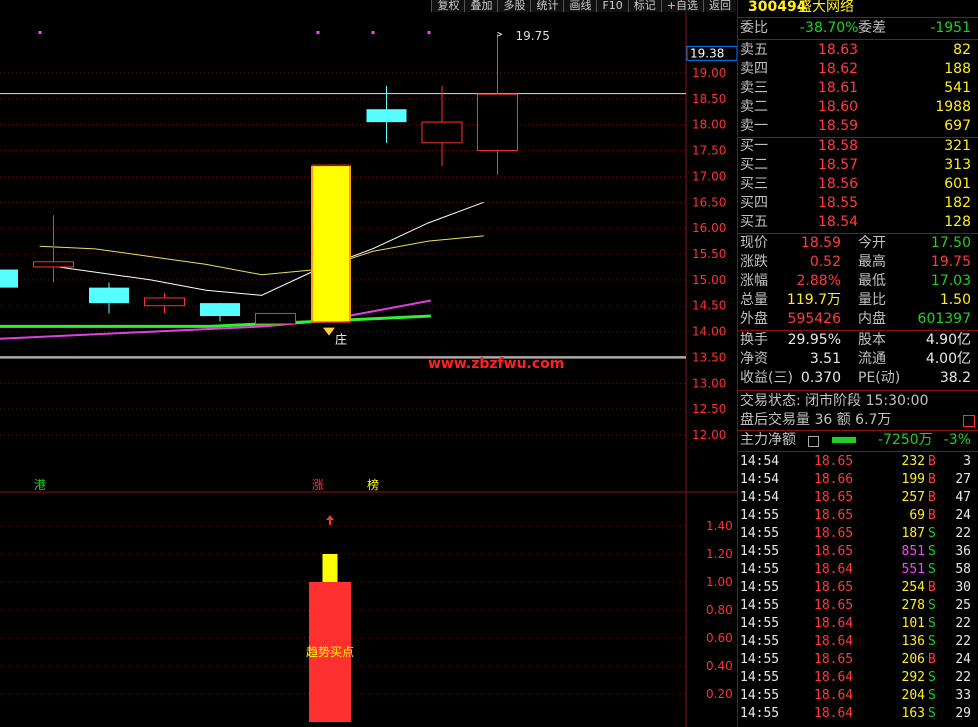  I want to click on quote-label: 量比, so click(872, 300).